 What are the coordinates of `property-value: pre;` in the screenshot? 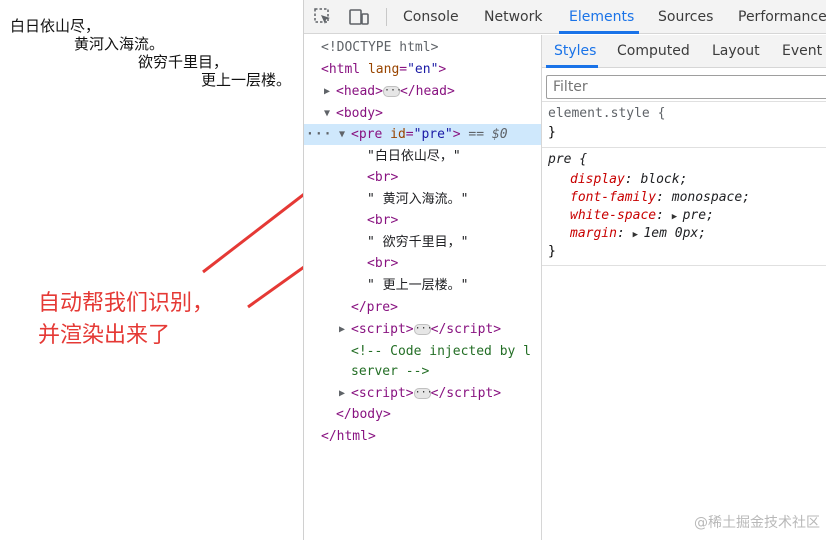 It's located at (698, 215).